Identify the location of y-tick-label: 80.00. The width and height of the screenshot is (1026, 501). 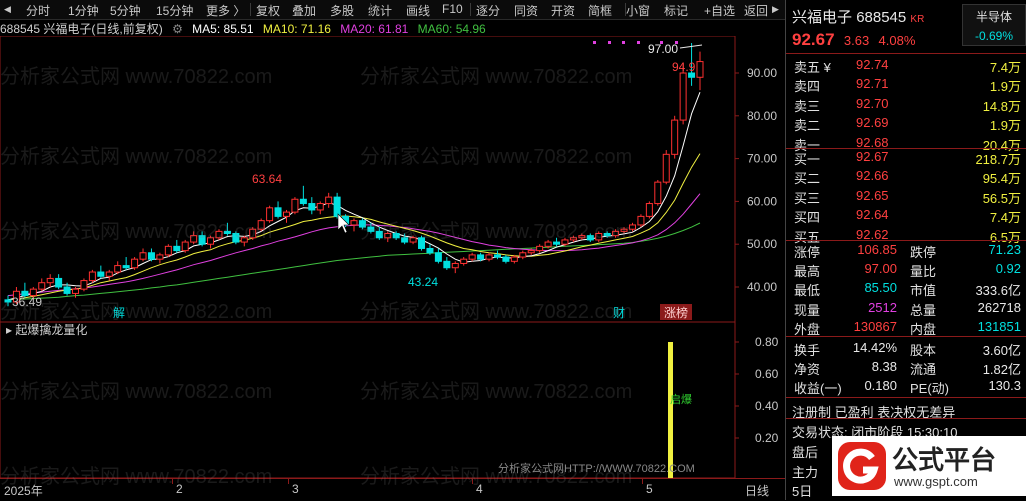
(762, 116).